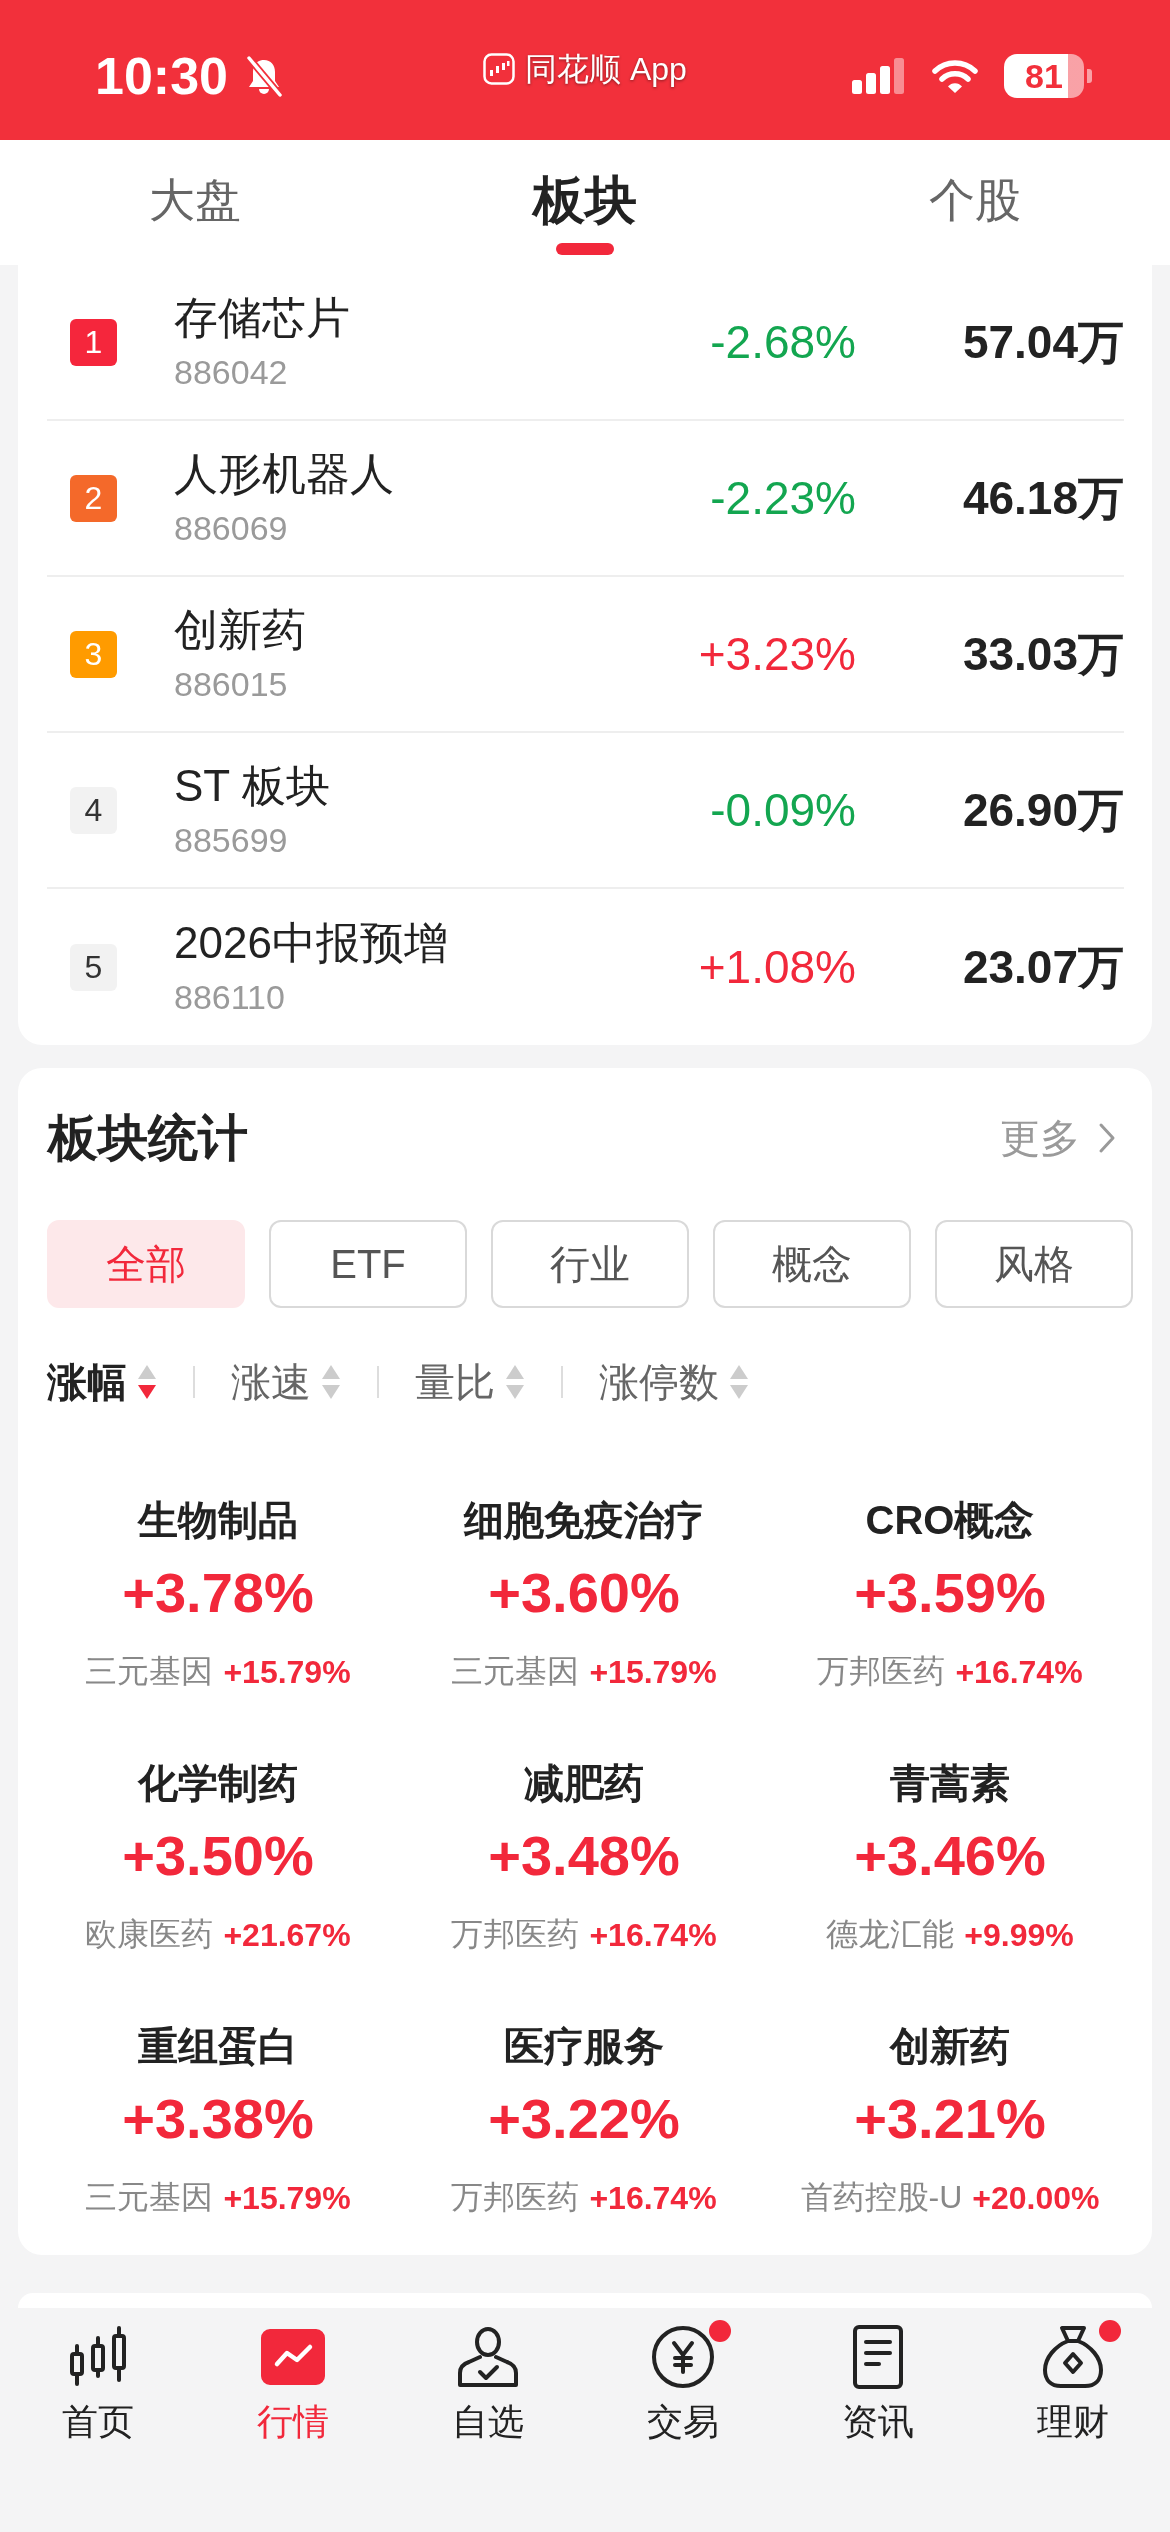  I want to click on sector-name: 细胞免疫治疗, so click(584, 1520).